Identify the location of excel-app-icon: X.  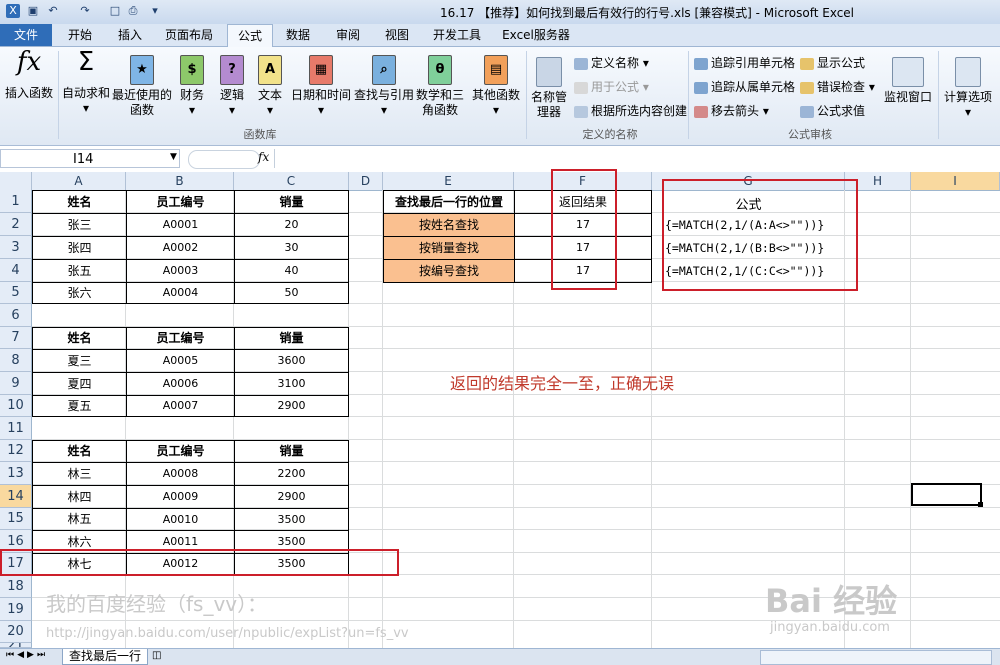
(13, 11).